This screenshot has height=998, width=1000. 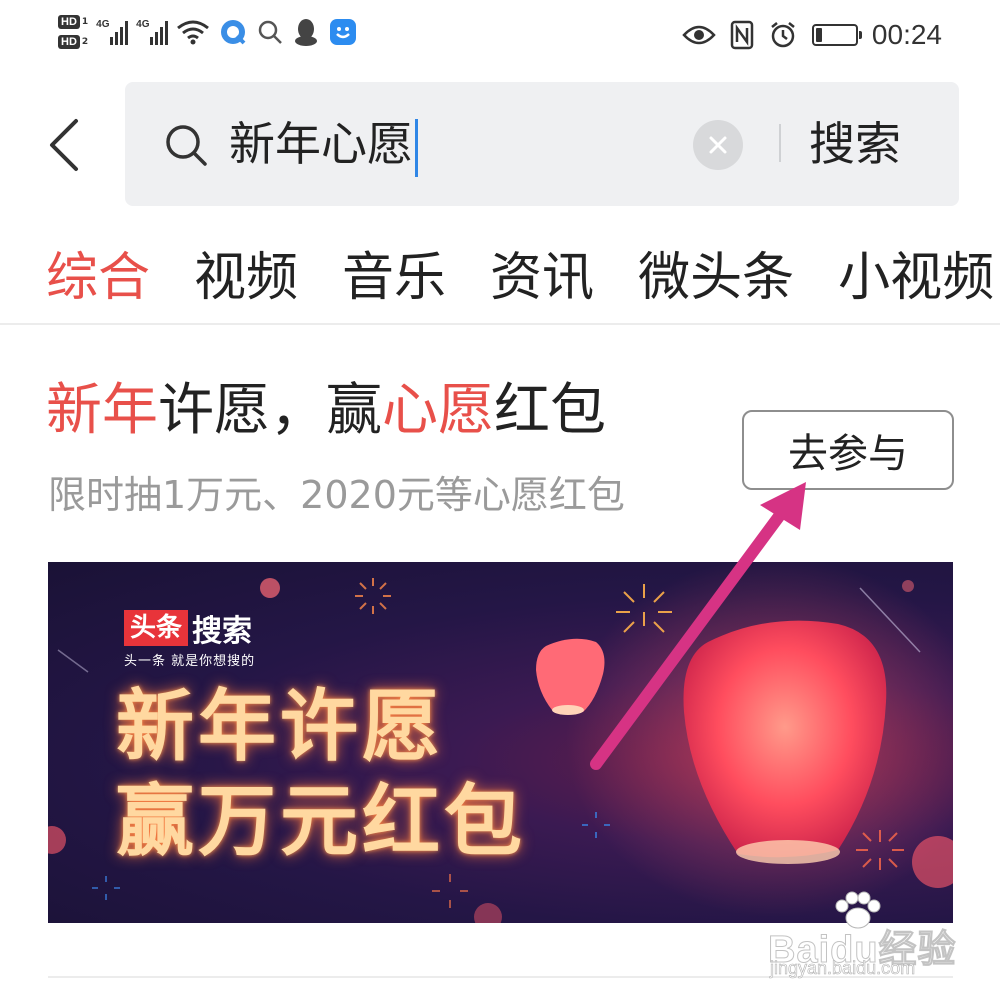 I want to click on back-button, so click(x=63, y=145).